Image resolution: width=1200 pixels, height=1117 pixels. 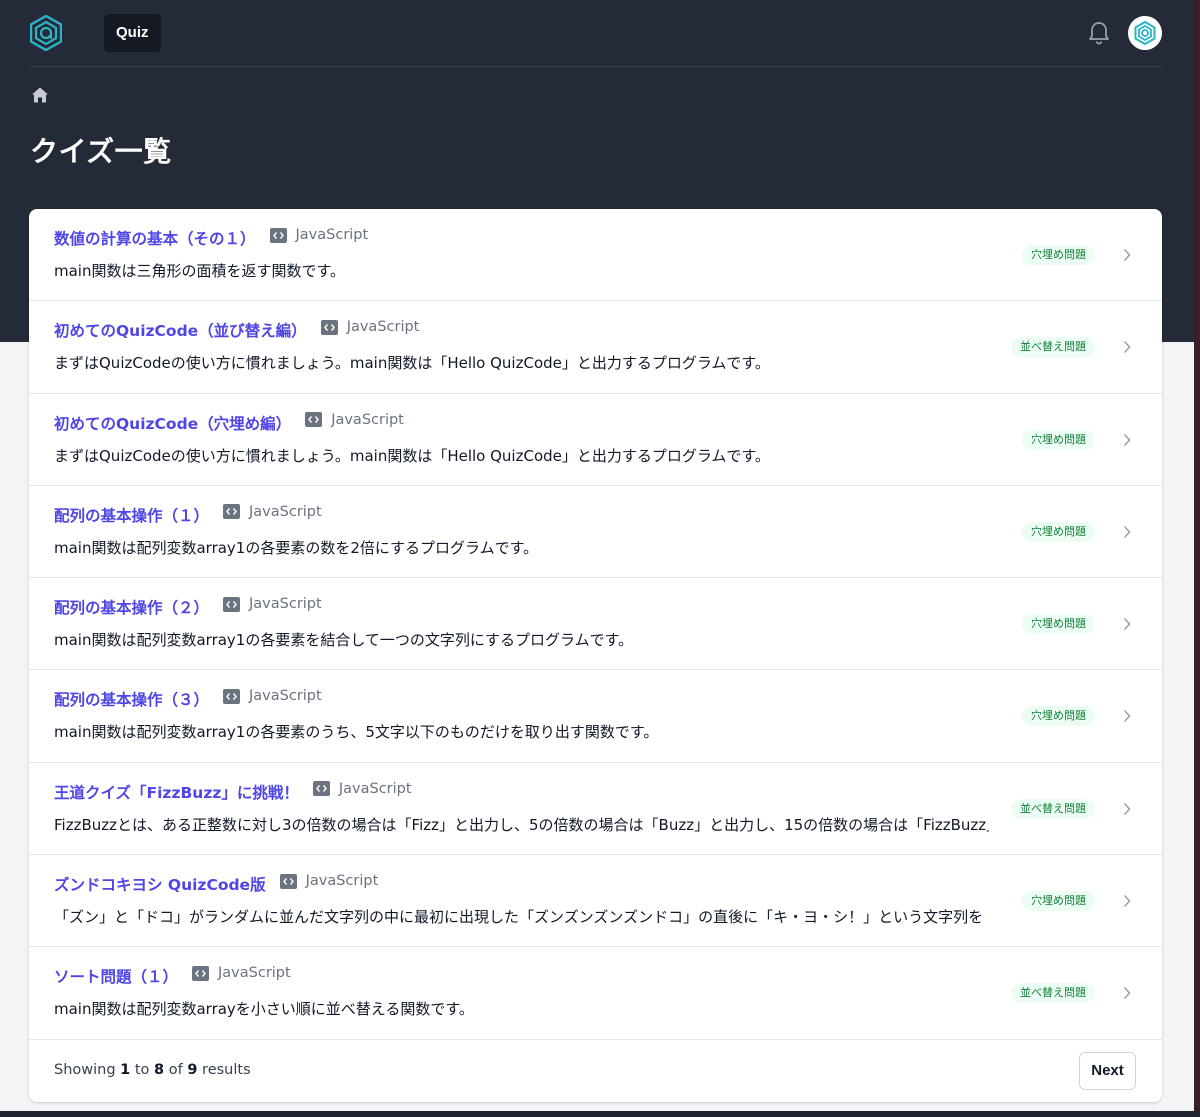 I want to click on window-edge-bottom, so click(x=600, y=1114).